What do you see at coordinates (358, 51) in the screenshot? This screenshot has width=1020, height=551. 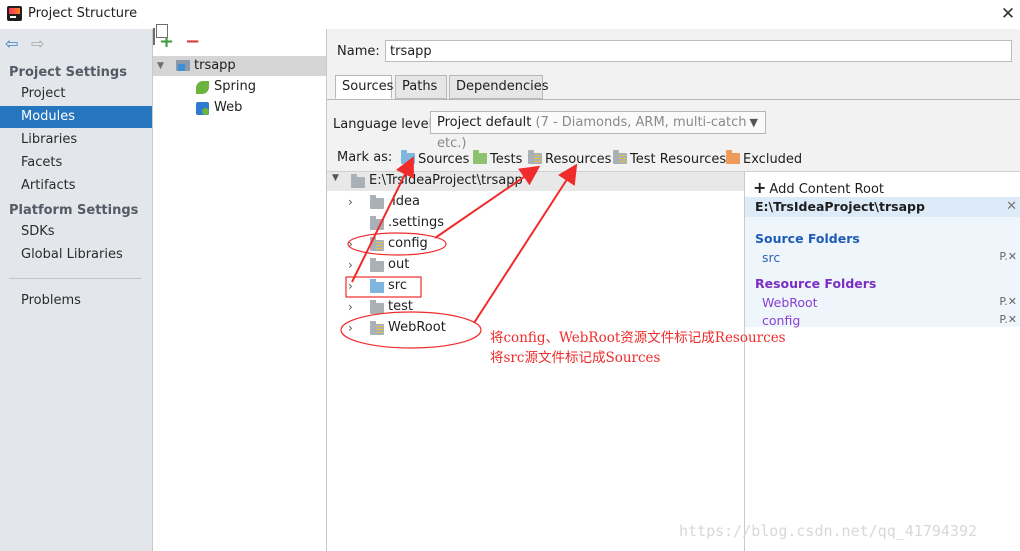 I see `name-label: Name:` at bounding box center [358, 51].